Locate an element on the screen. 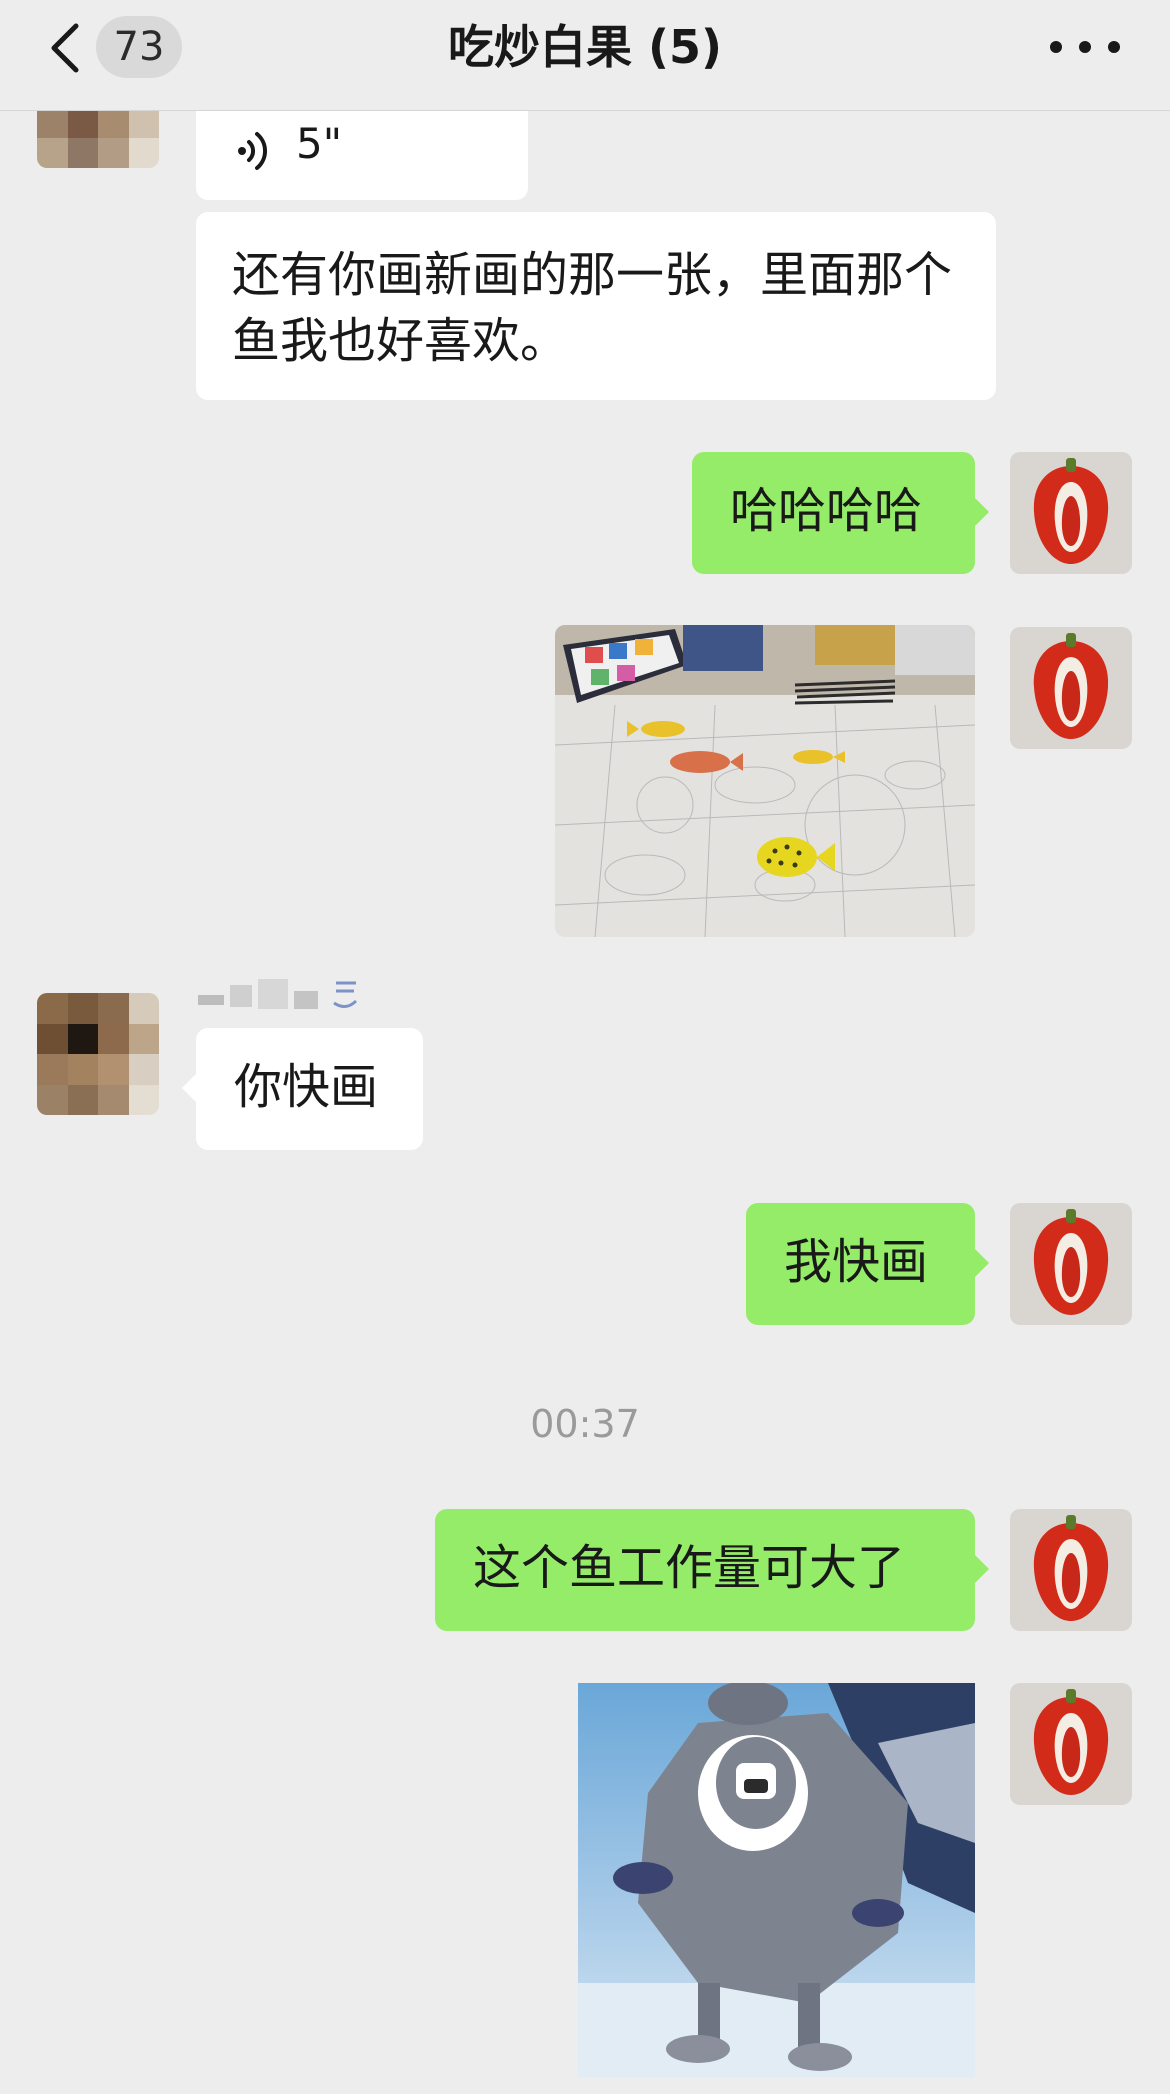  voice-duration: 5" is located at coordinates (319, 143).